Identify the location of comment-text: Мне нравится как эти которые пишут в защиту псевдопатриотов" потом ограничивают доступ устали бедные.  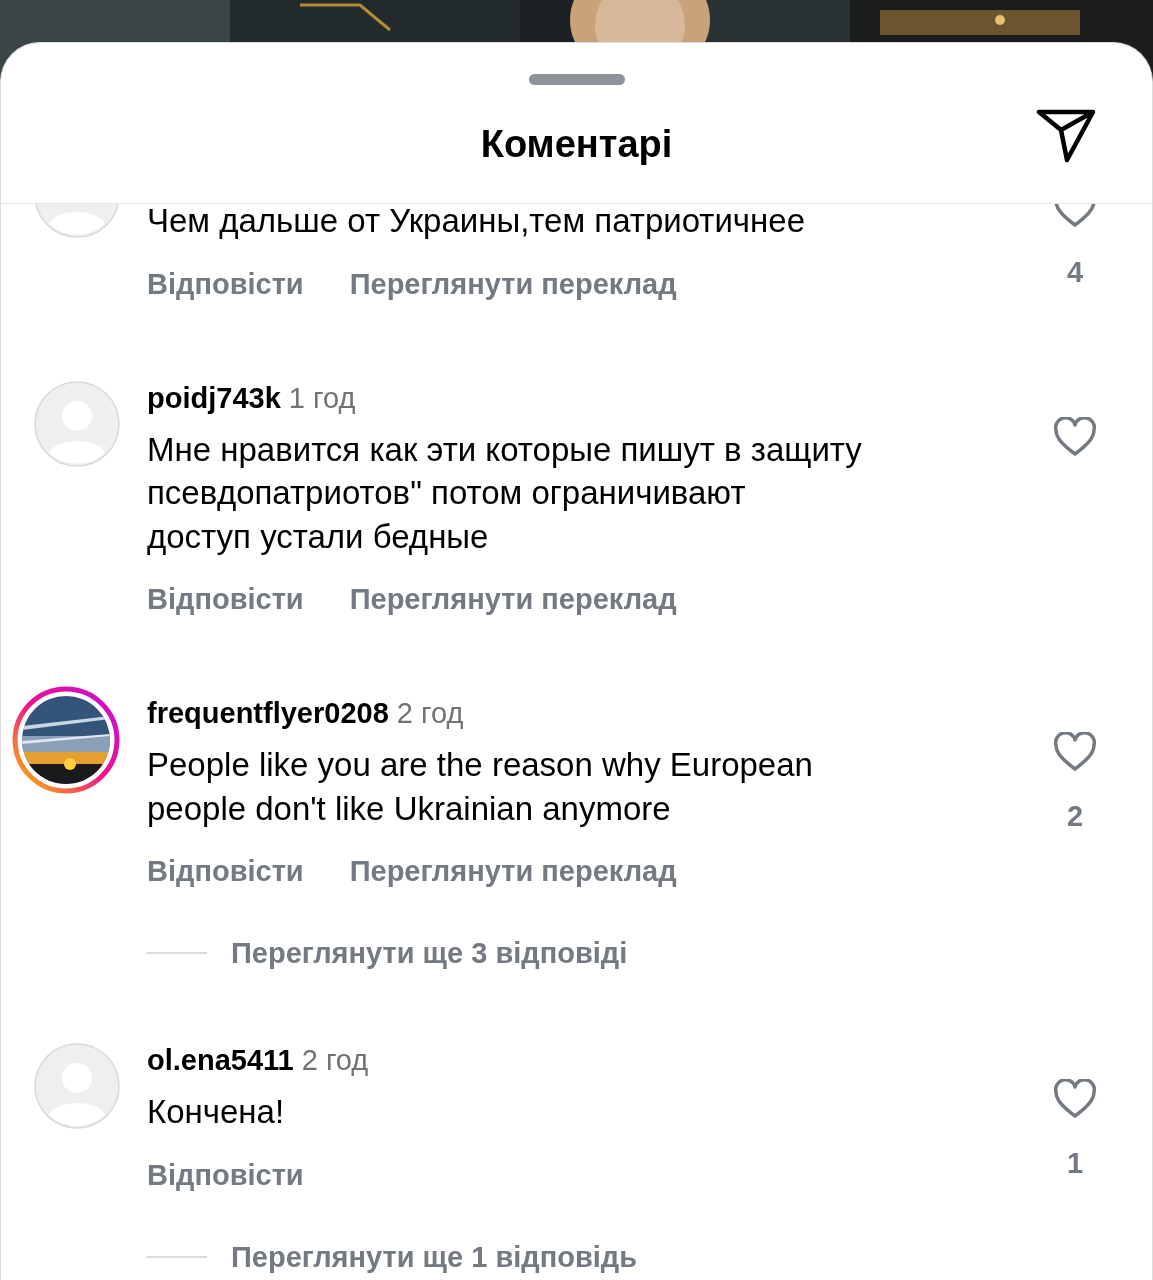
(505, 493).